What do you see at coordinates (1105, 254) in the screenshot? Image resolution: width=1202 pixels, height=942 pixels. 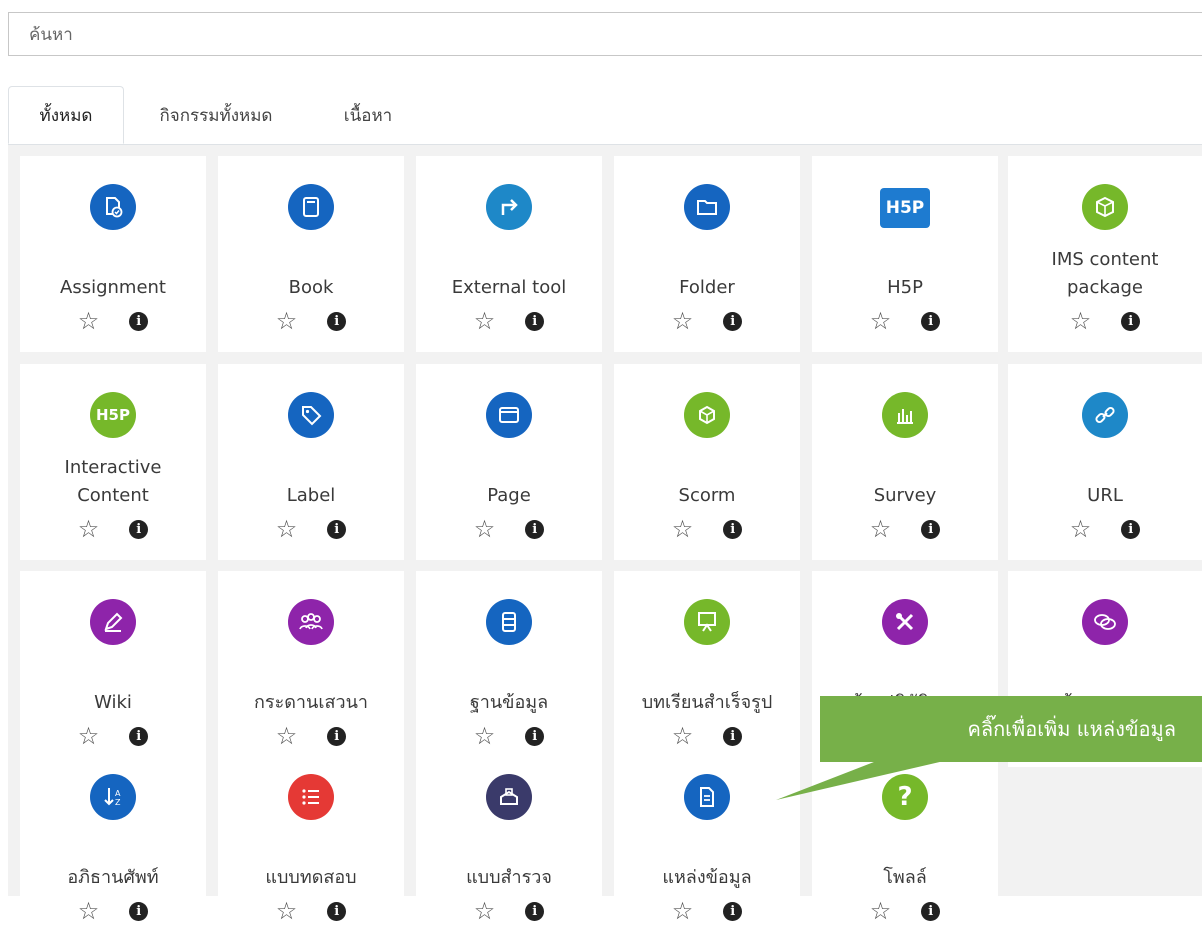 I see `module-card-ims-package: IMS content package ☆ i` at bounding box center [1105, 254].